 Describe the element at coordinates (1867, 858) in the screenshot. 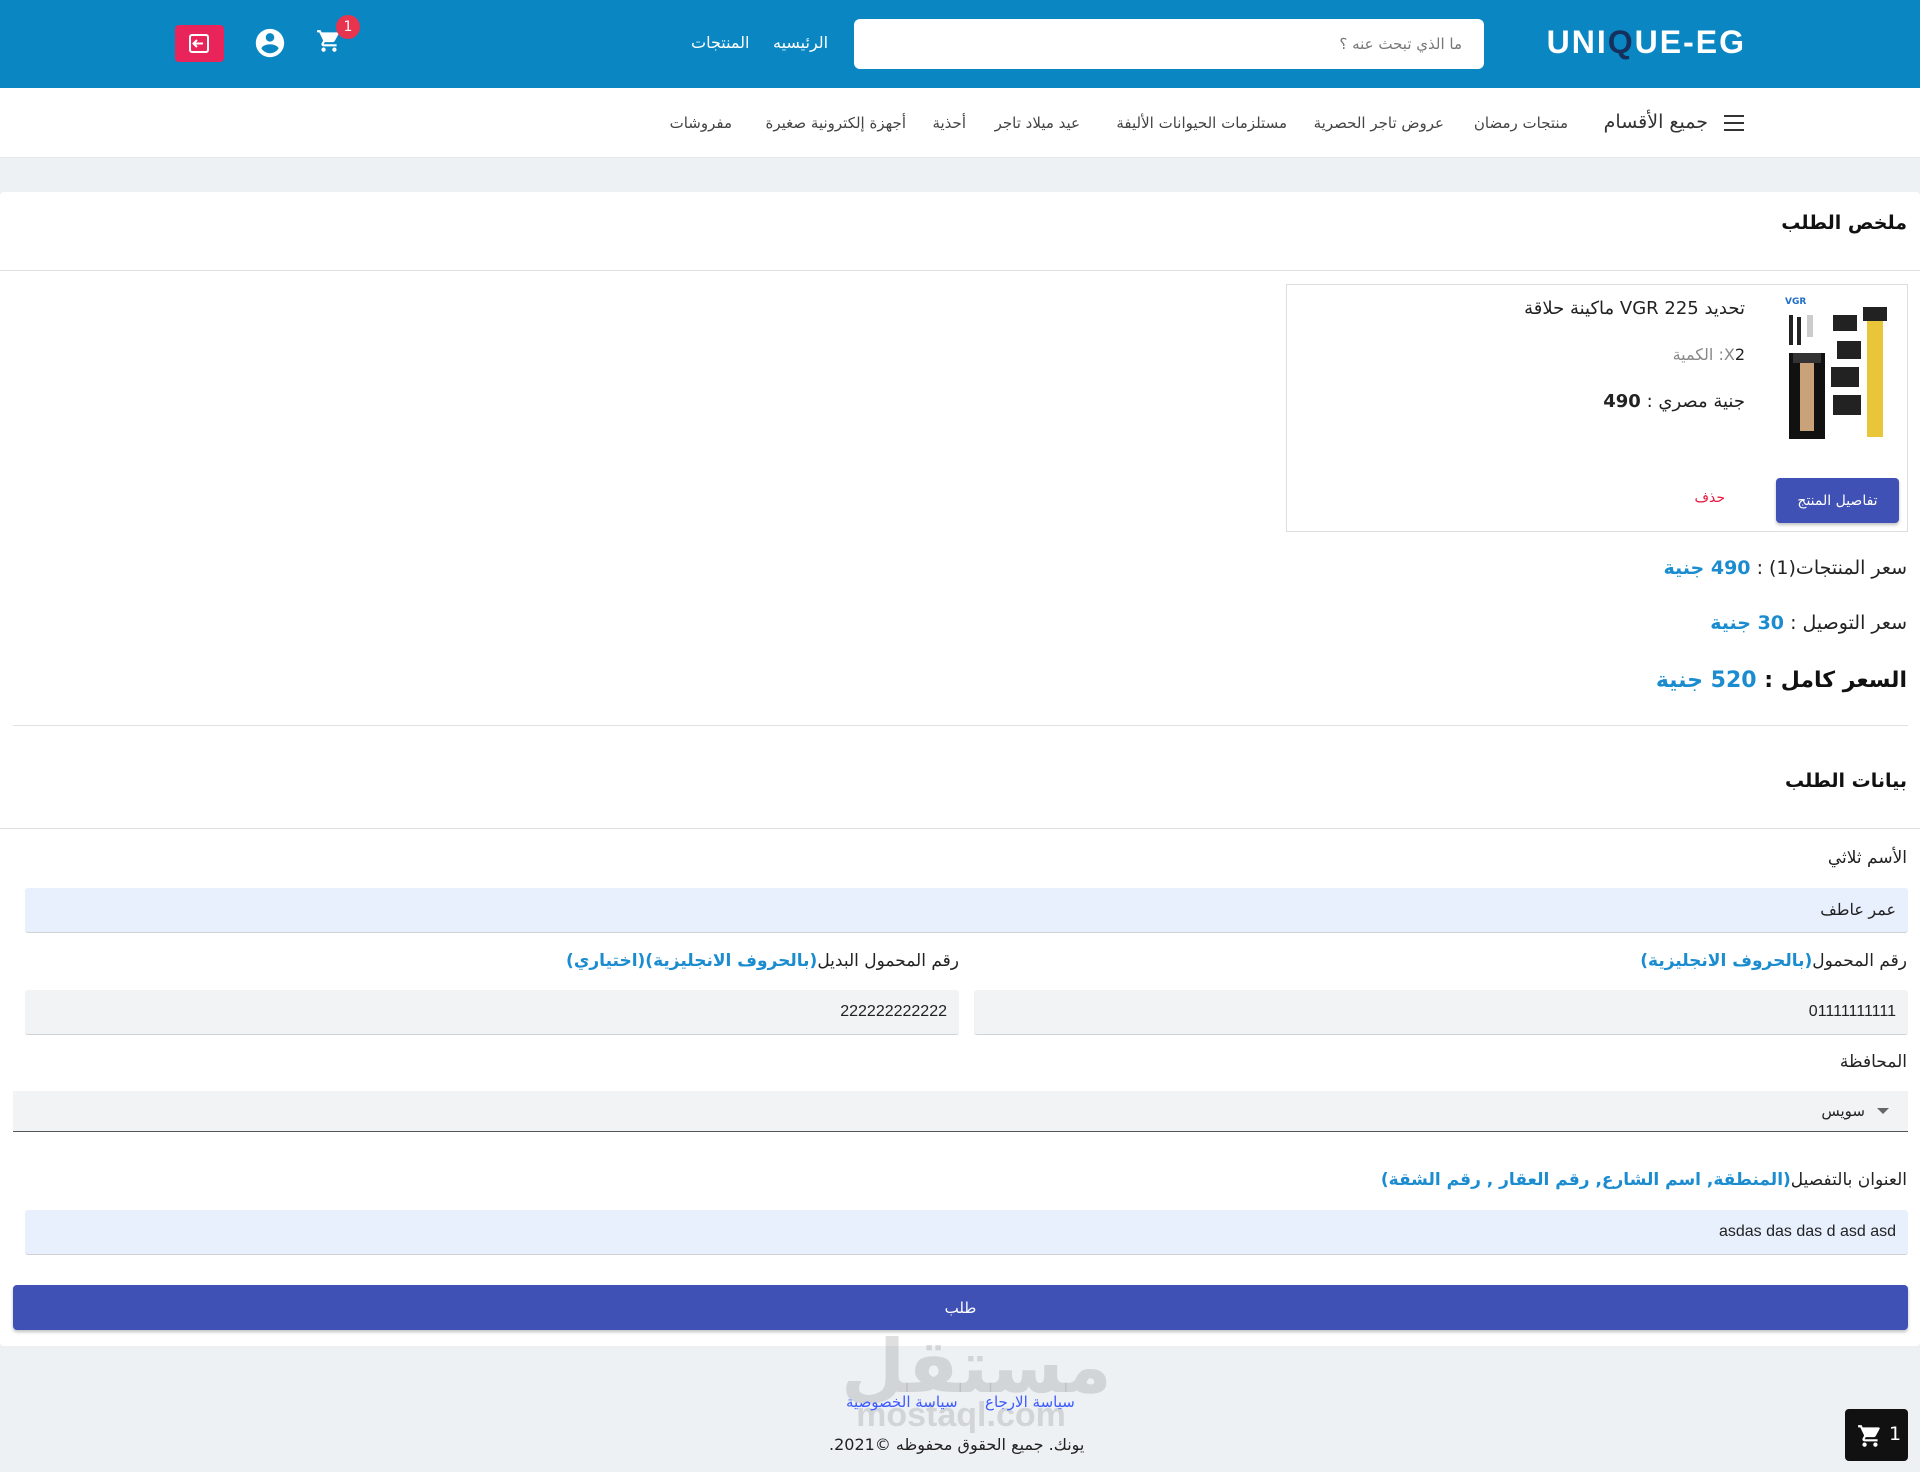

I see `full-name-label: الأسم ثلاثي` at that location.